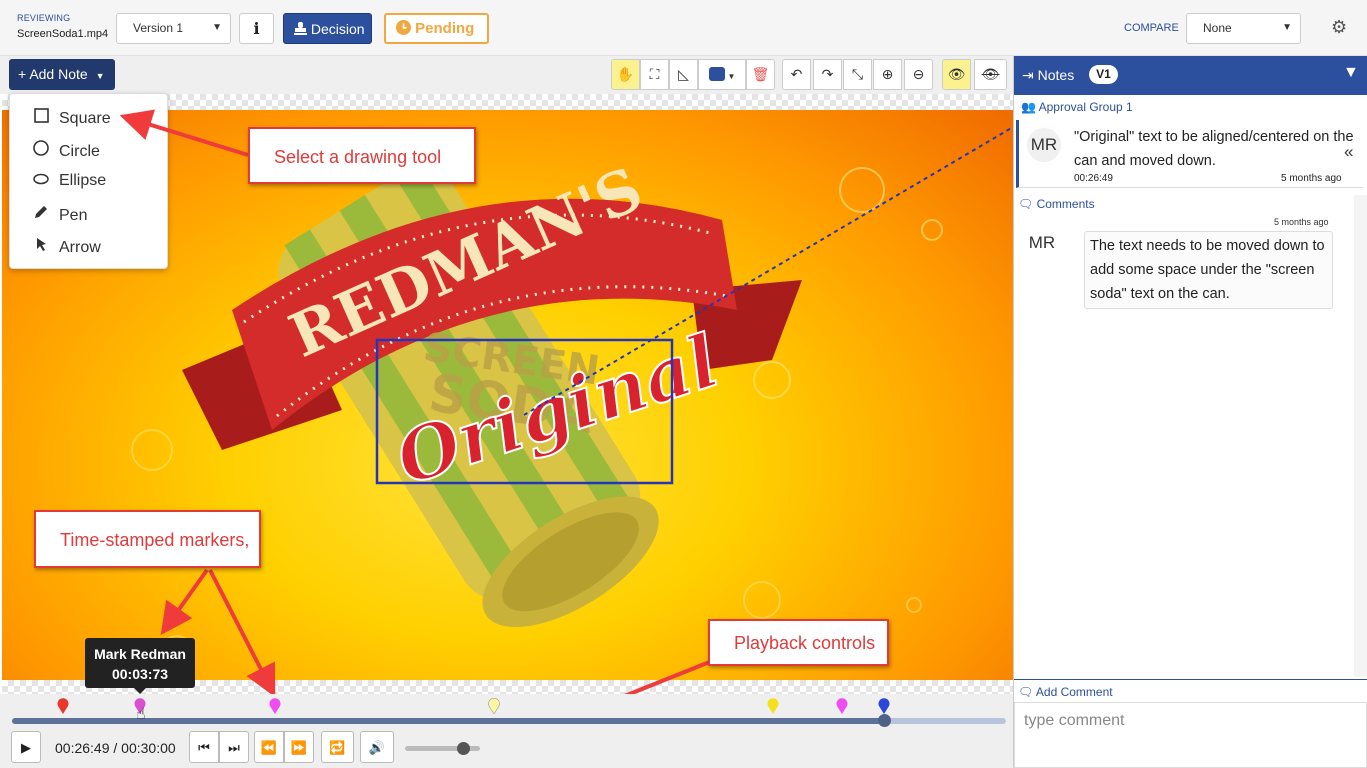 The height and width of the screenshot is (768, 1367). I want to click on play-button: ▶, so click(26, 747).